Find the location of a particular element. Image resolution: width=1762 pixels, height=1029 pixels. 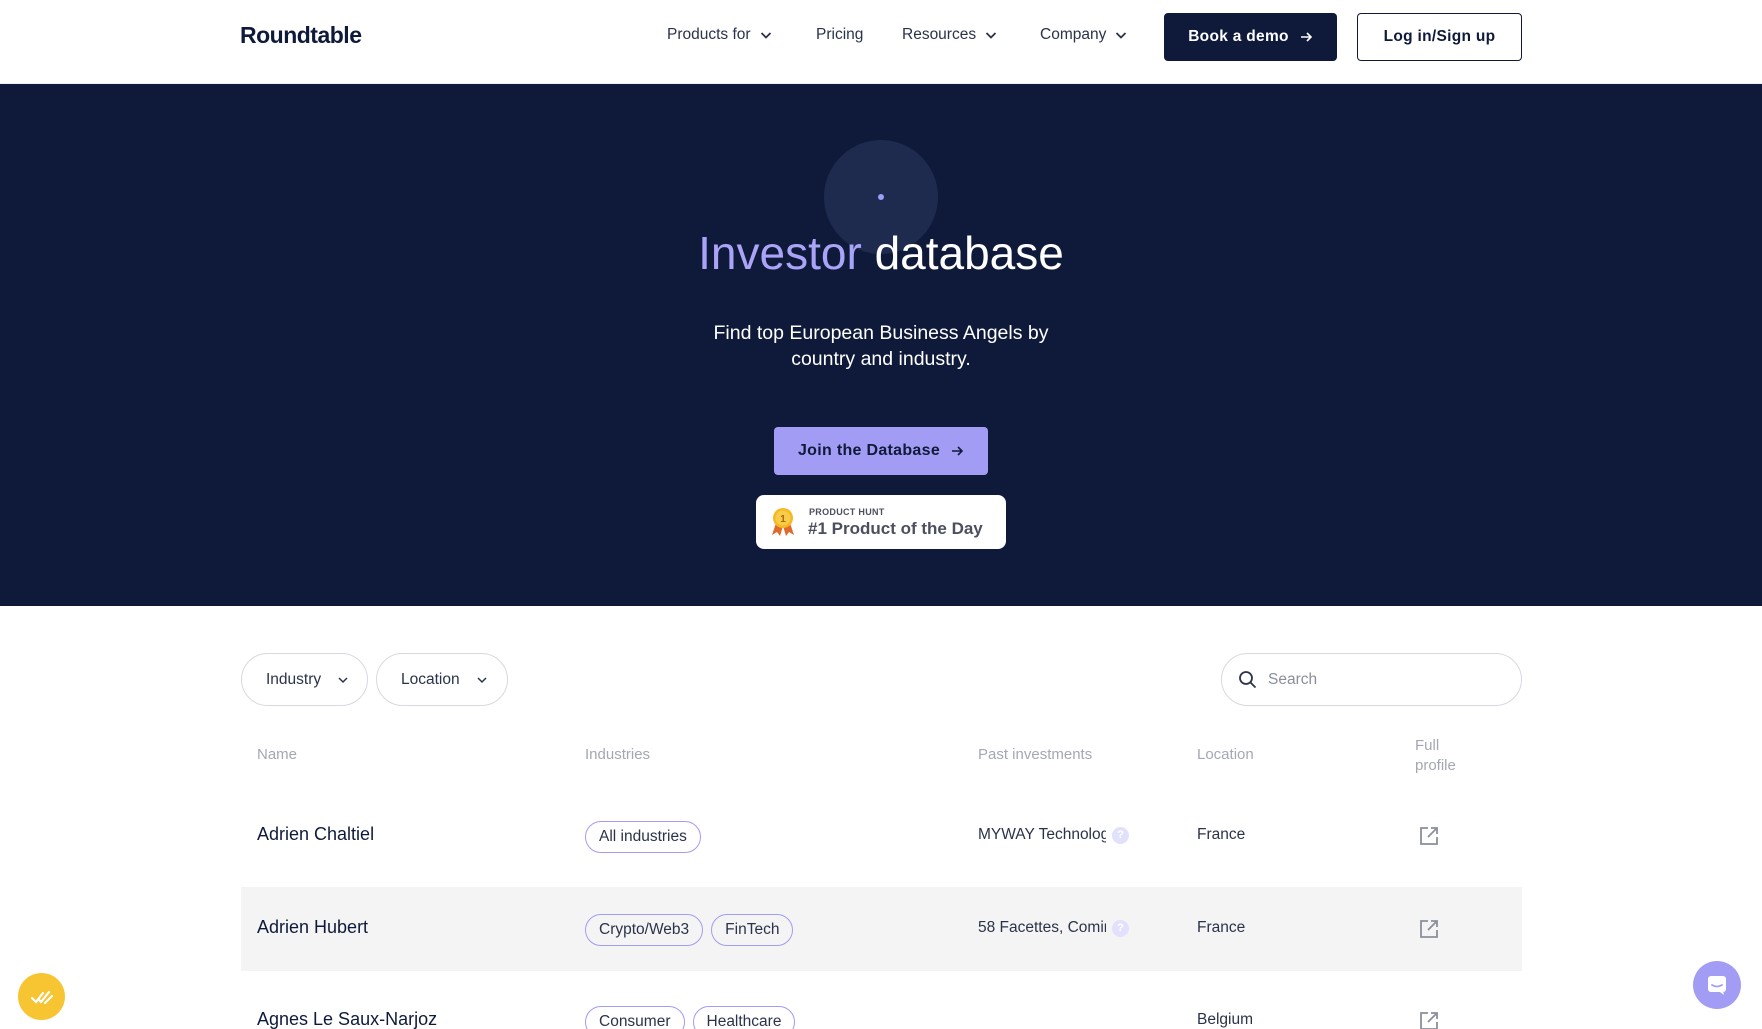

search-box is located at coordinates (1371, 679).